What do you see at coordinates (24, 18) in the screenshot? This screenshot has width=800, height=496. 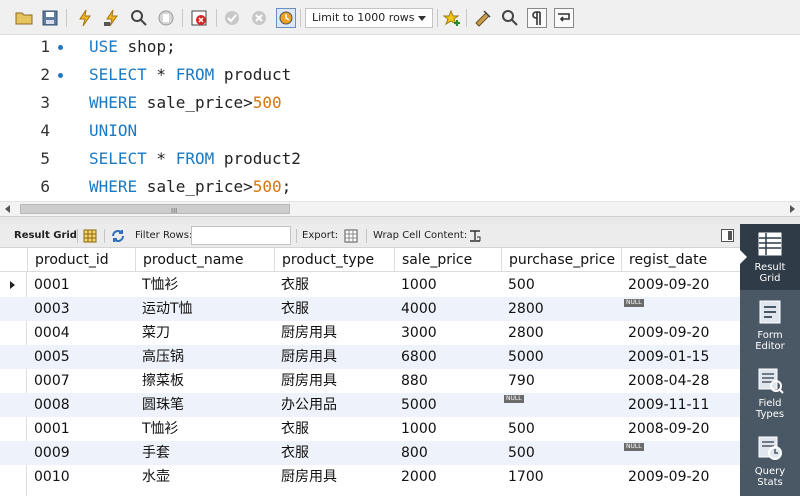 I see `open-folder-icon` at bounding box center [24, 18].